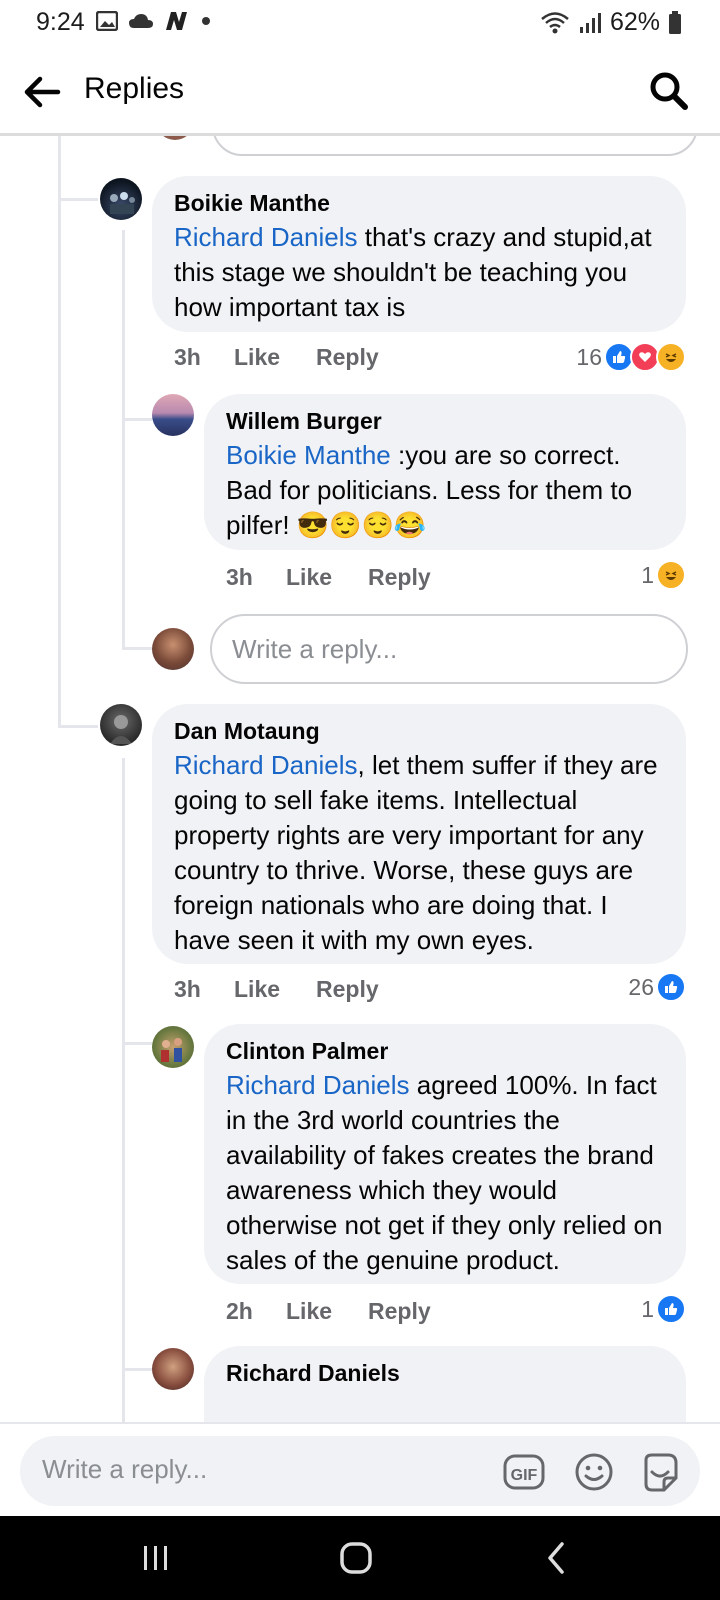 The height and width of the screenshot is (1600, 720). What do you see at coordinates (631, 357) in the screenshot?
I see `reactions-summary: 16` at bounding box center [631, 357].